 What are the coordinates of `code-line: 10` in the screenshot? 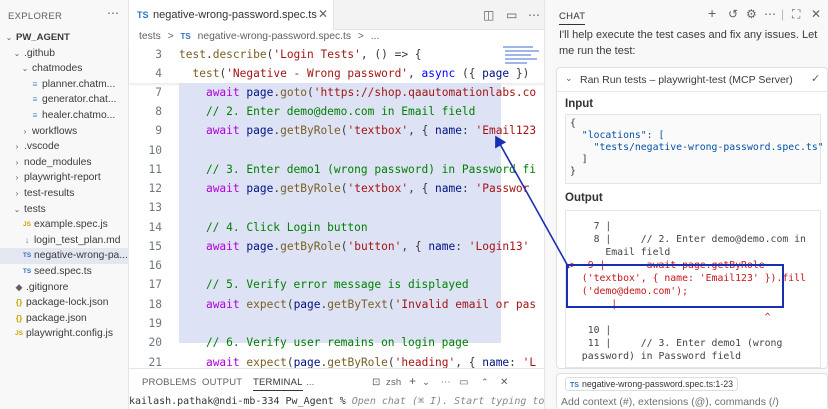 It's located at (336, 150).